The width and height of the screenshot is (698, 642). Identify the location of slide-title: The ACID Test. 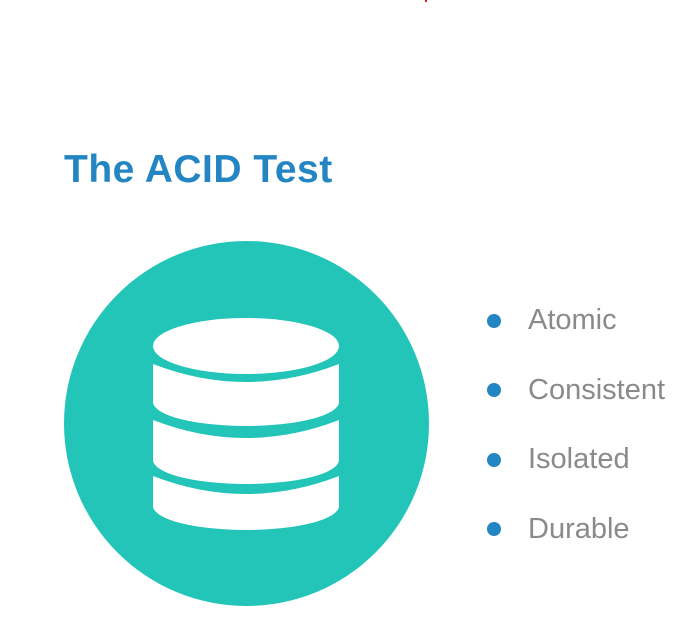
(198, 169).